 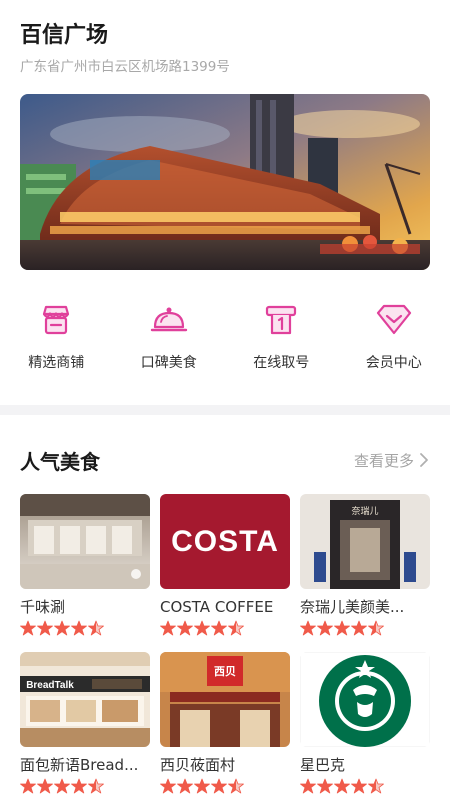 What do you see at coordinates (225, 410) in the screenshot?
I see `section-divider` at bounding box center [225, 410].